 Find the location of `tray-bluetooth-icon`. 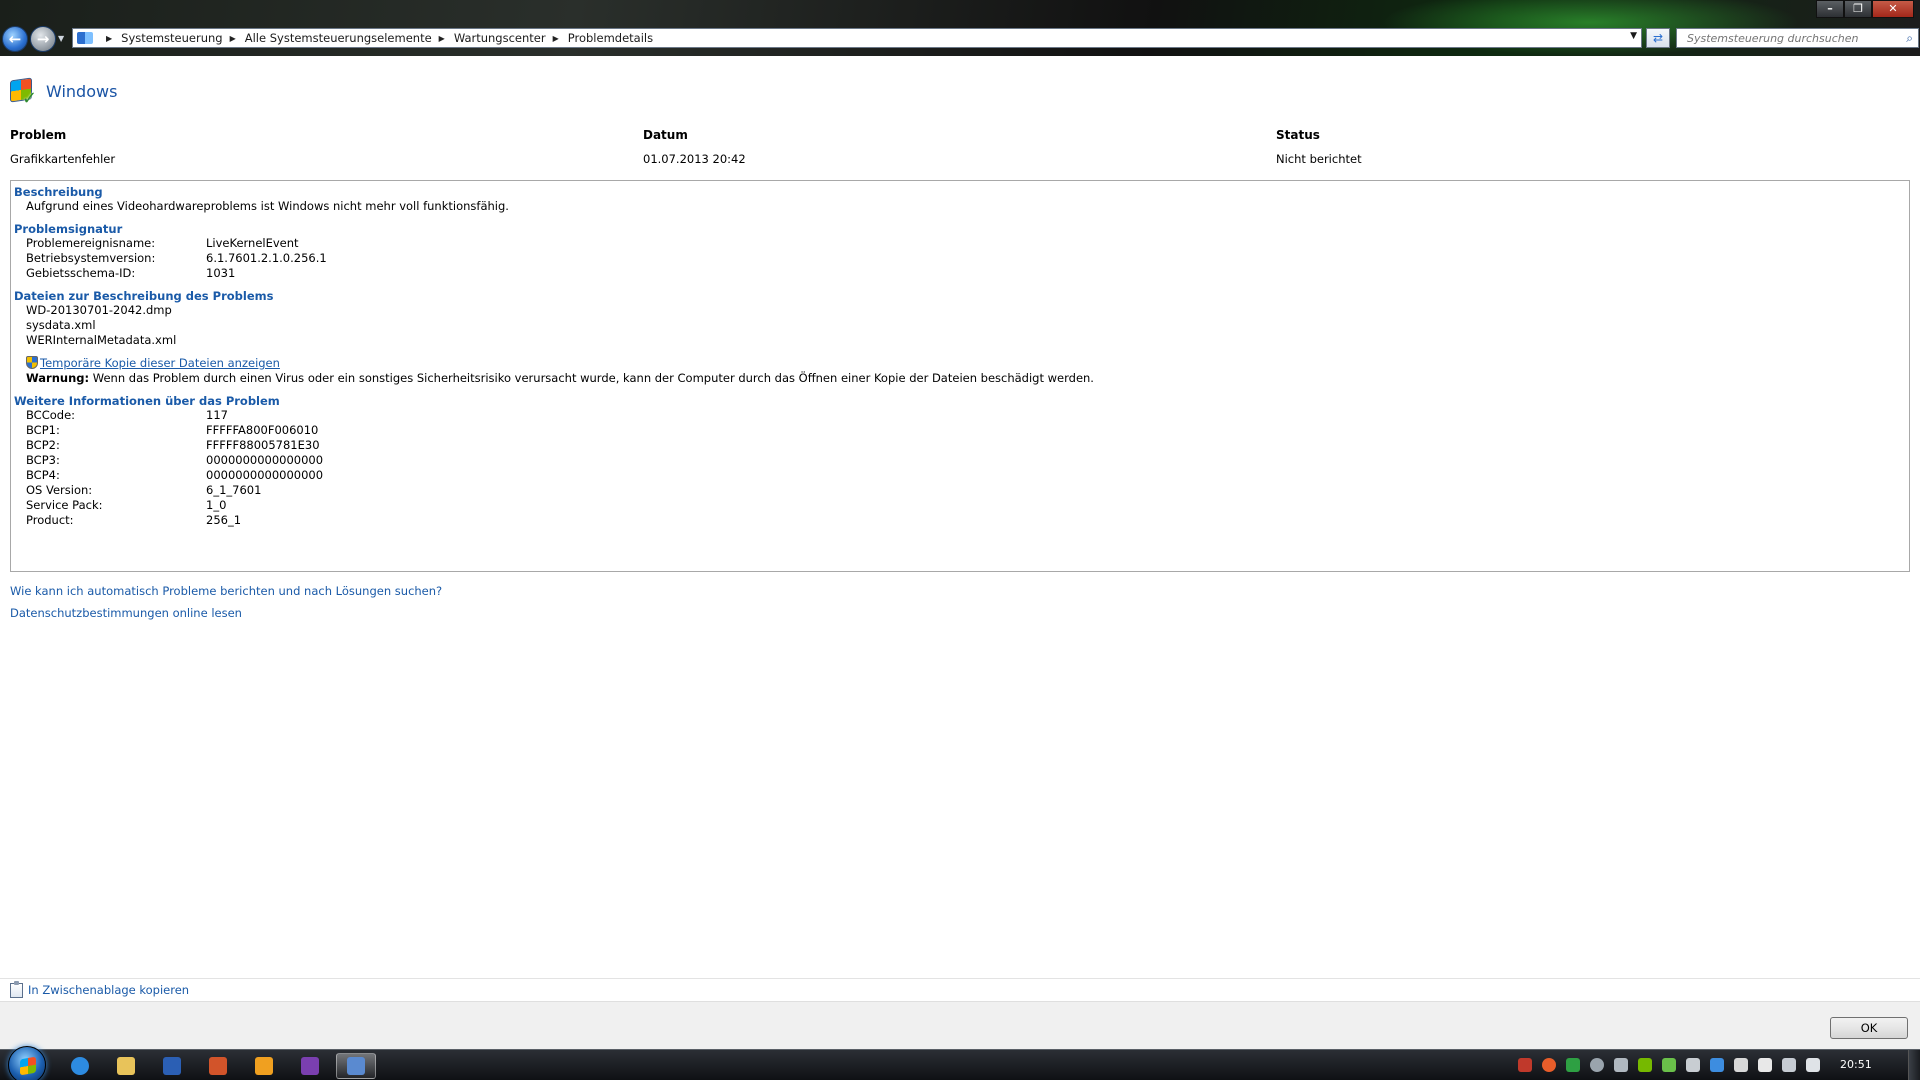

tray-bluetooth-icon is located at coordinates (1717, 1065).